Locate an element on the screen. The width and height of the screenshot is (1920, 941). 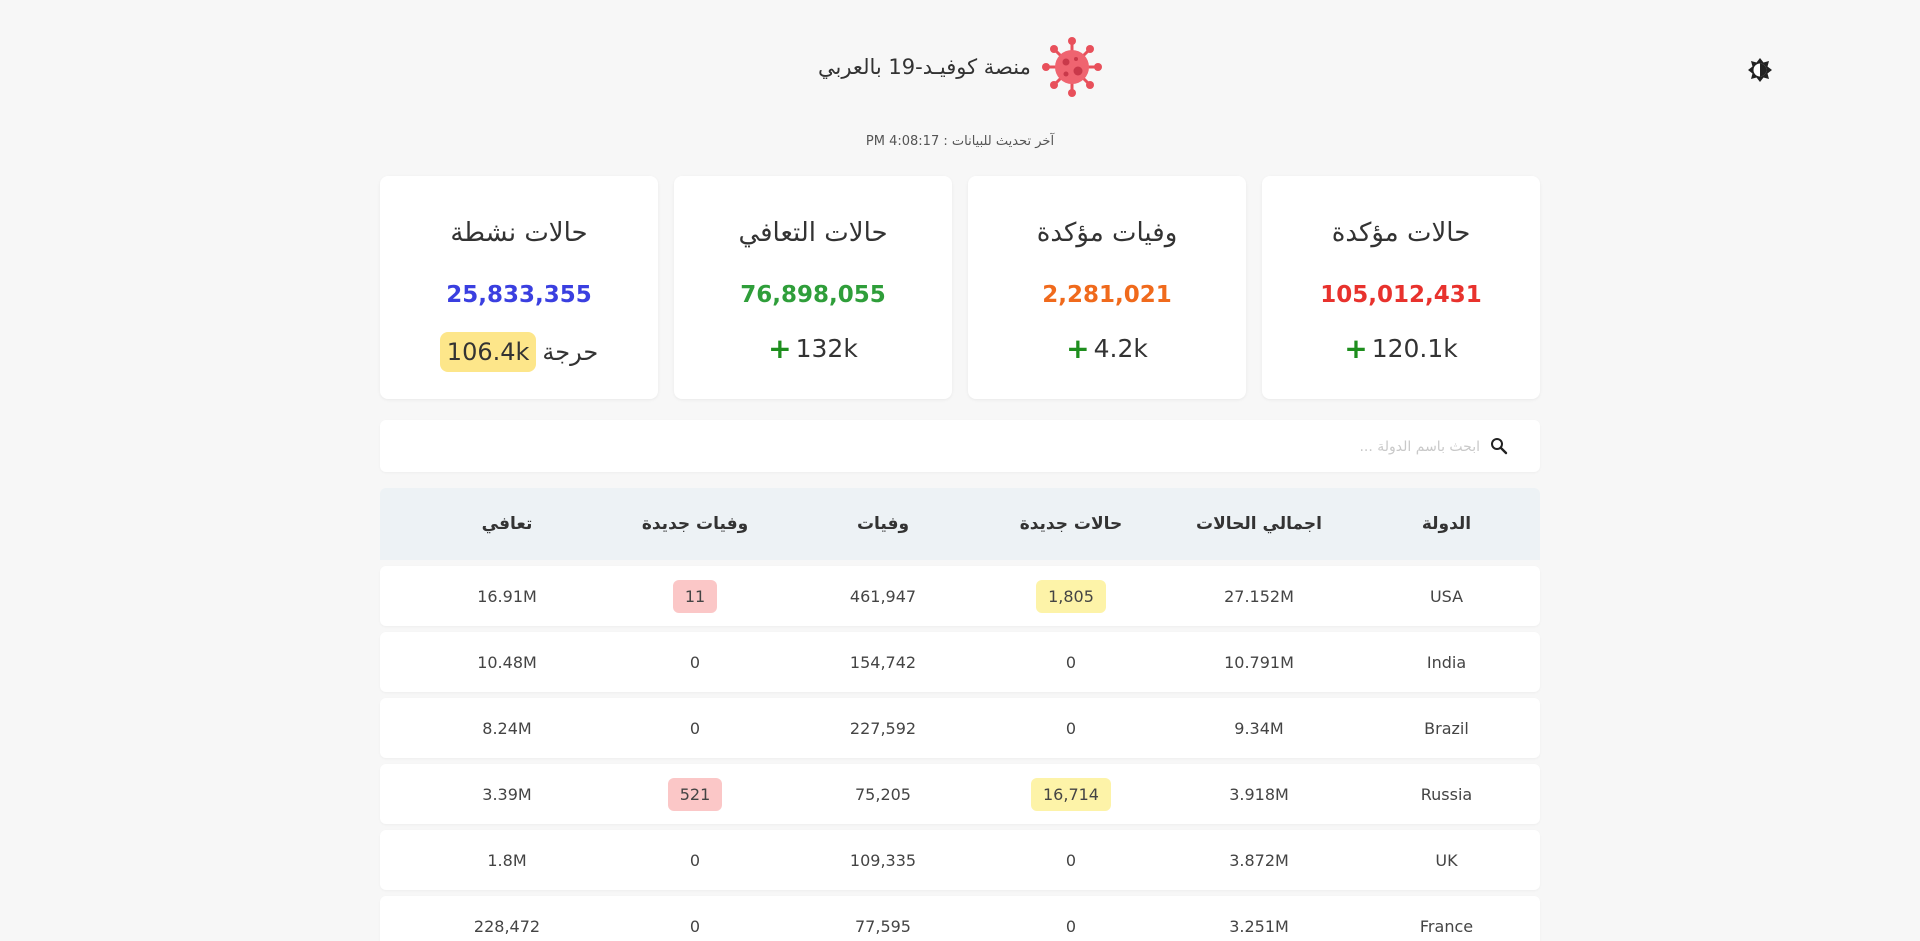
card-active-critical: حرجة 106.4k is located at coordinates (519, 352).